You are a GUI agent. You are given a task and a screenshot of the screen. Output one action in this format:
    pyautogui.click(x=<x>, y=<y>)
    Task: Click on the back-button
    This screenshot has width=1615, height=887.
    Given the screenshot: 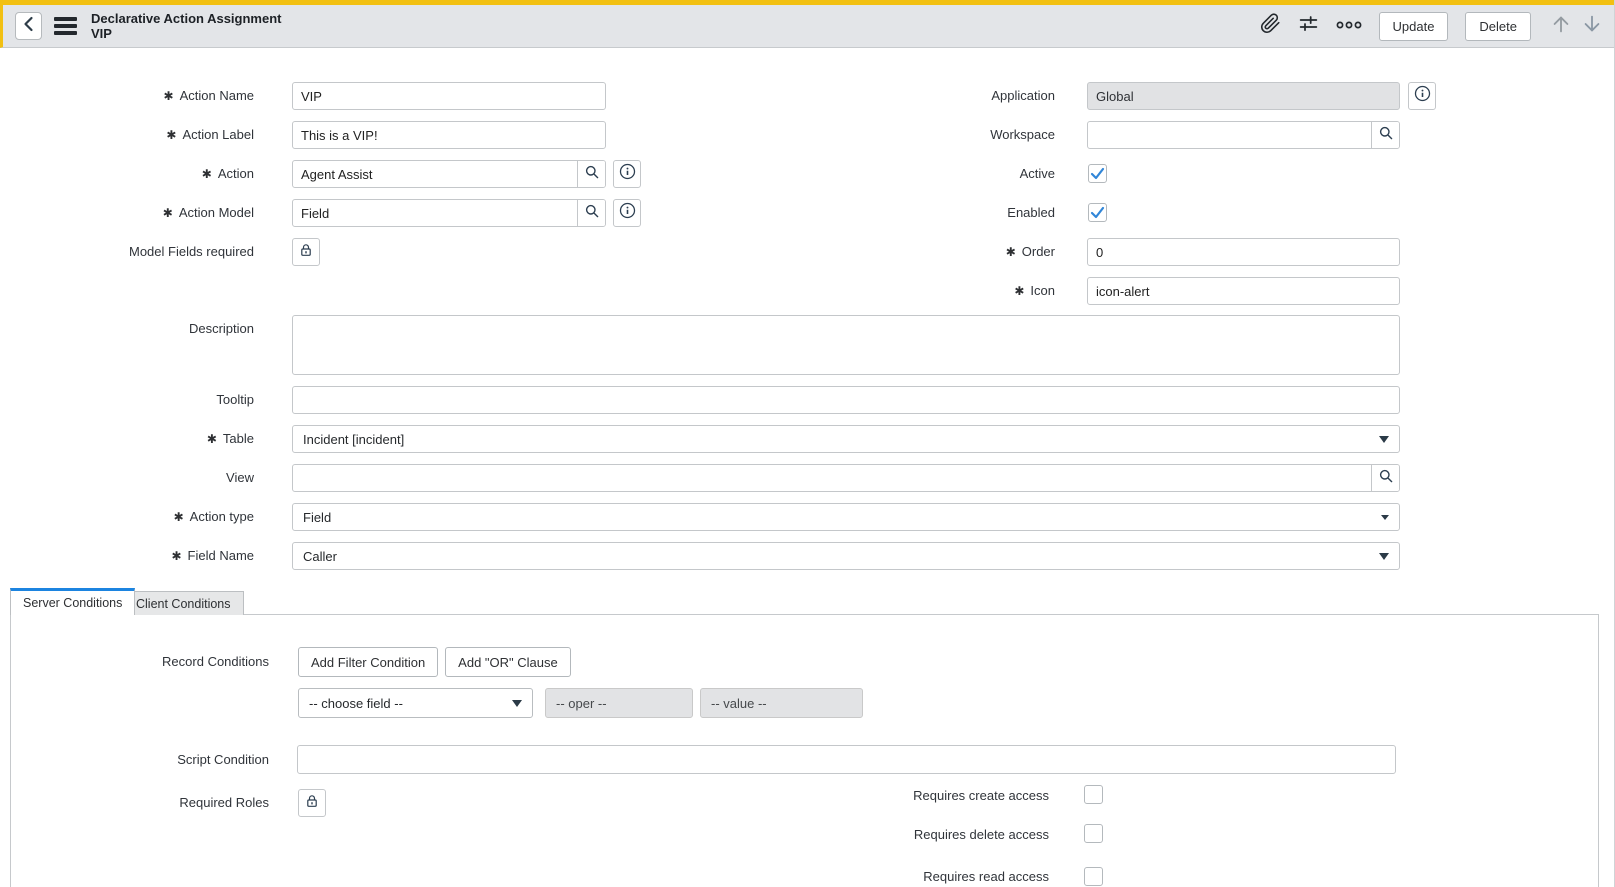 What is the action you would take?
    pyautogui.click(x=28, y=26)
    